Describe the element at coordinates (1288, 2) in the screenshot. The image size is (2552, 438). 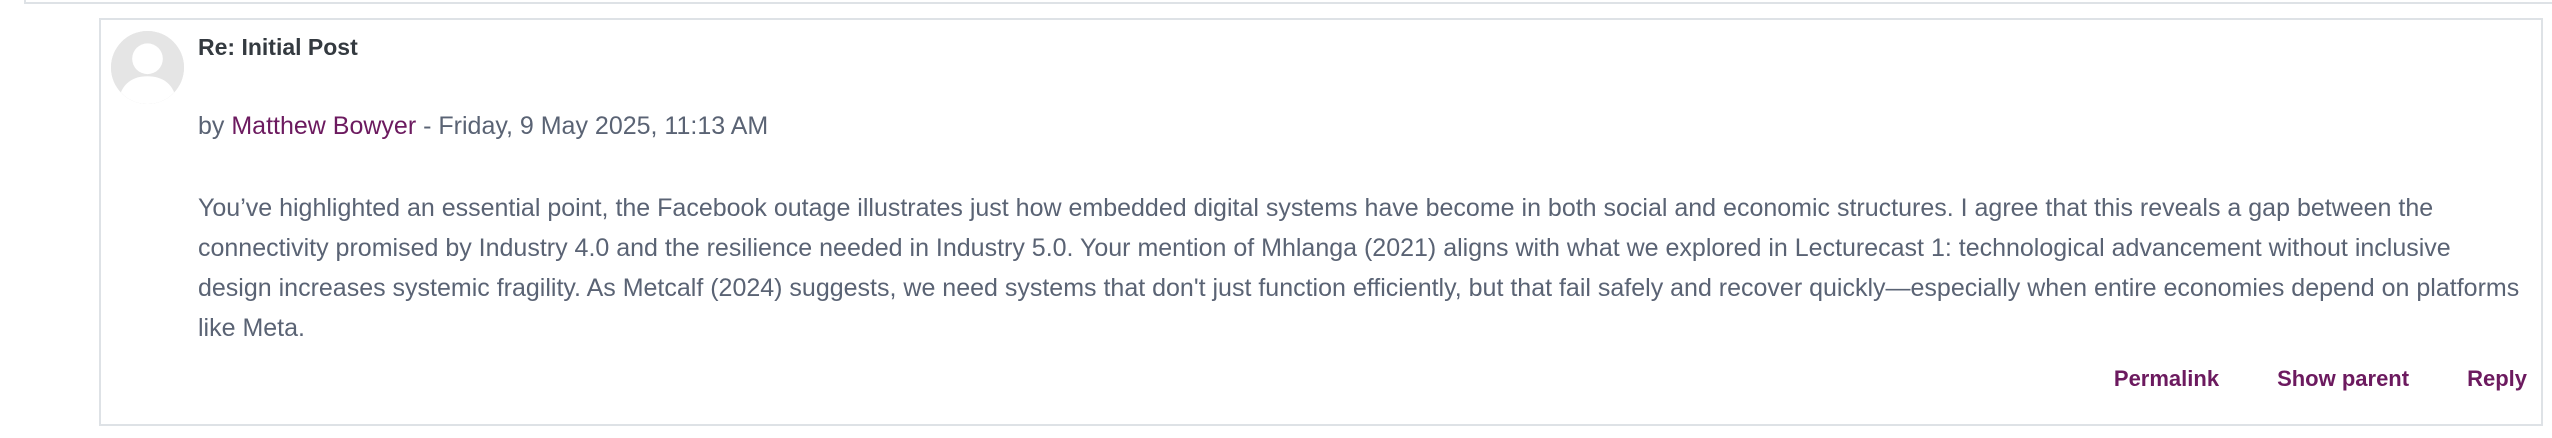
I see `parent-post-border` at that location.